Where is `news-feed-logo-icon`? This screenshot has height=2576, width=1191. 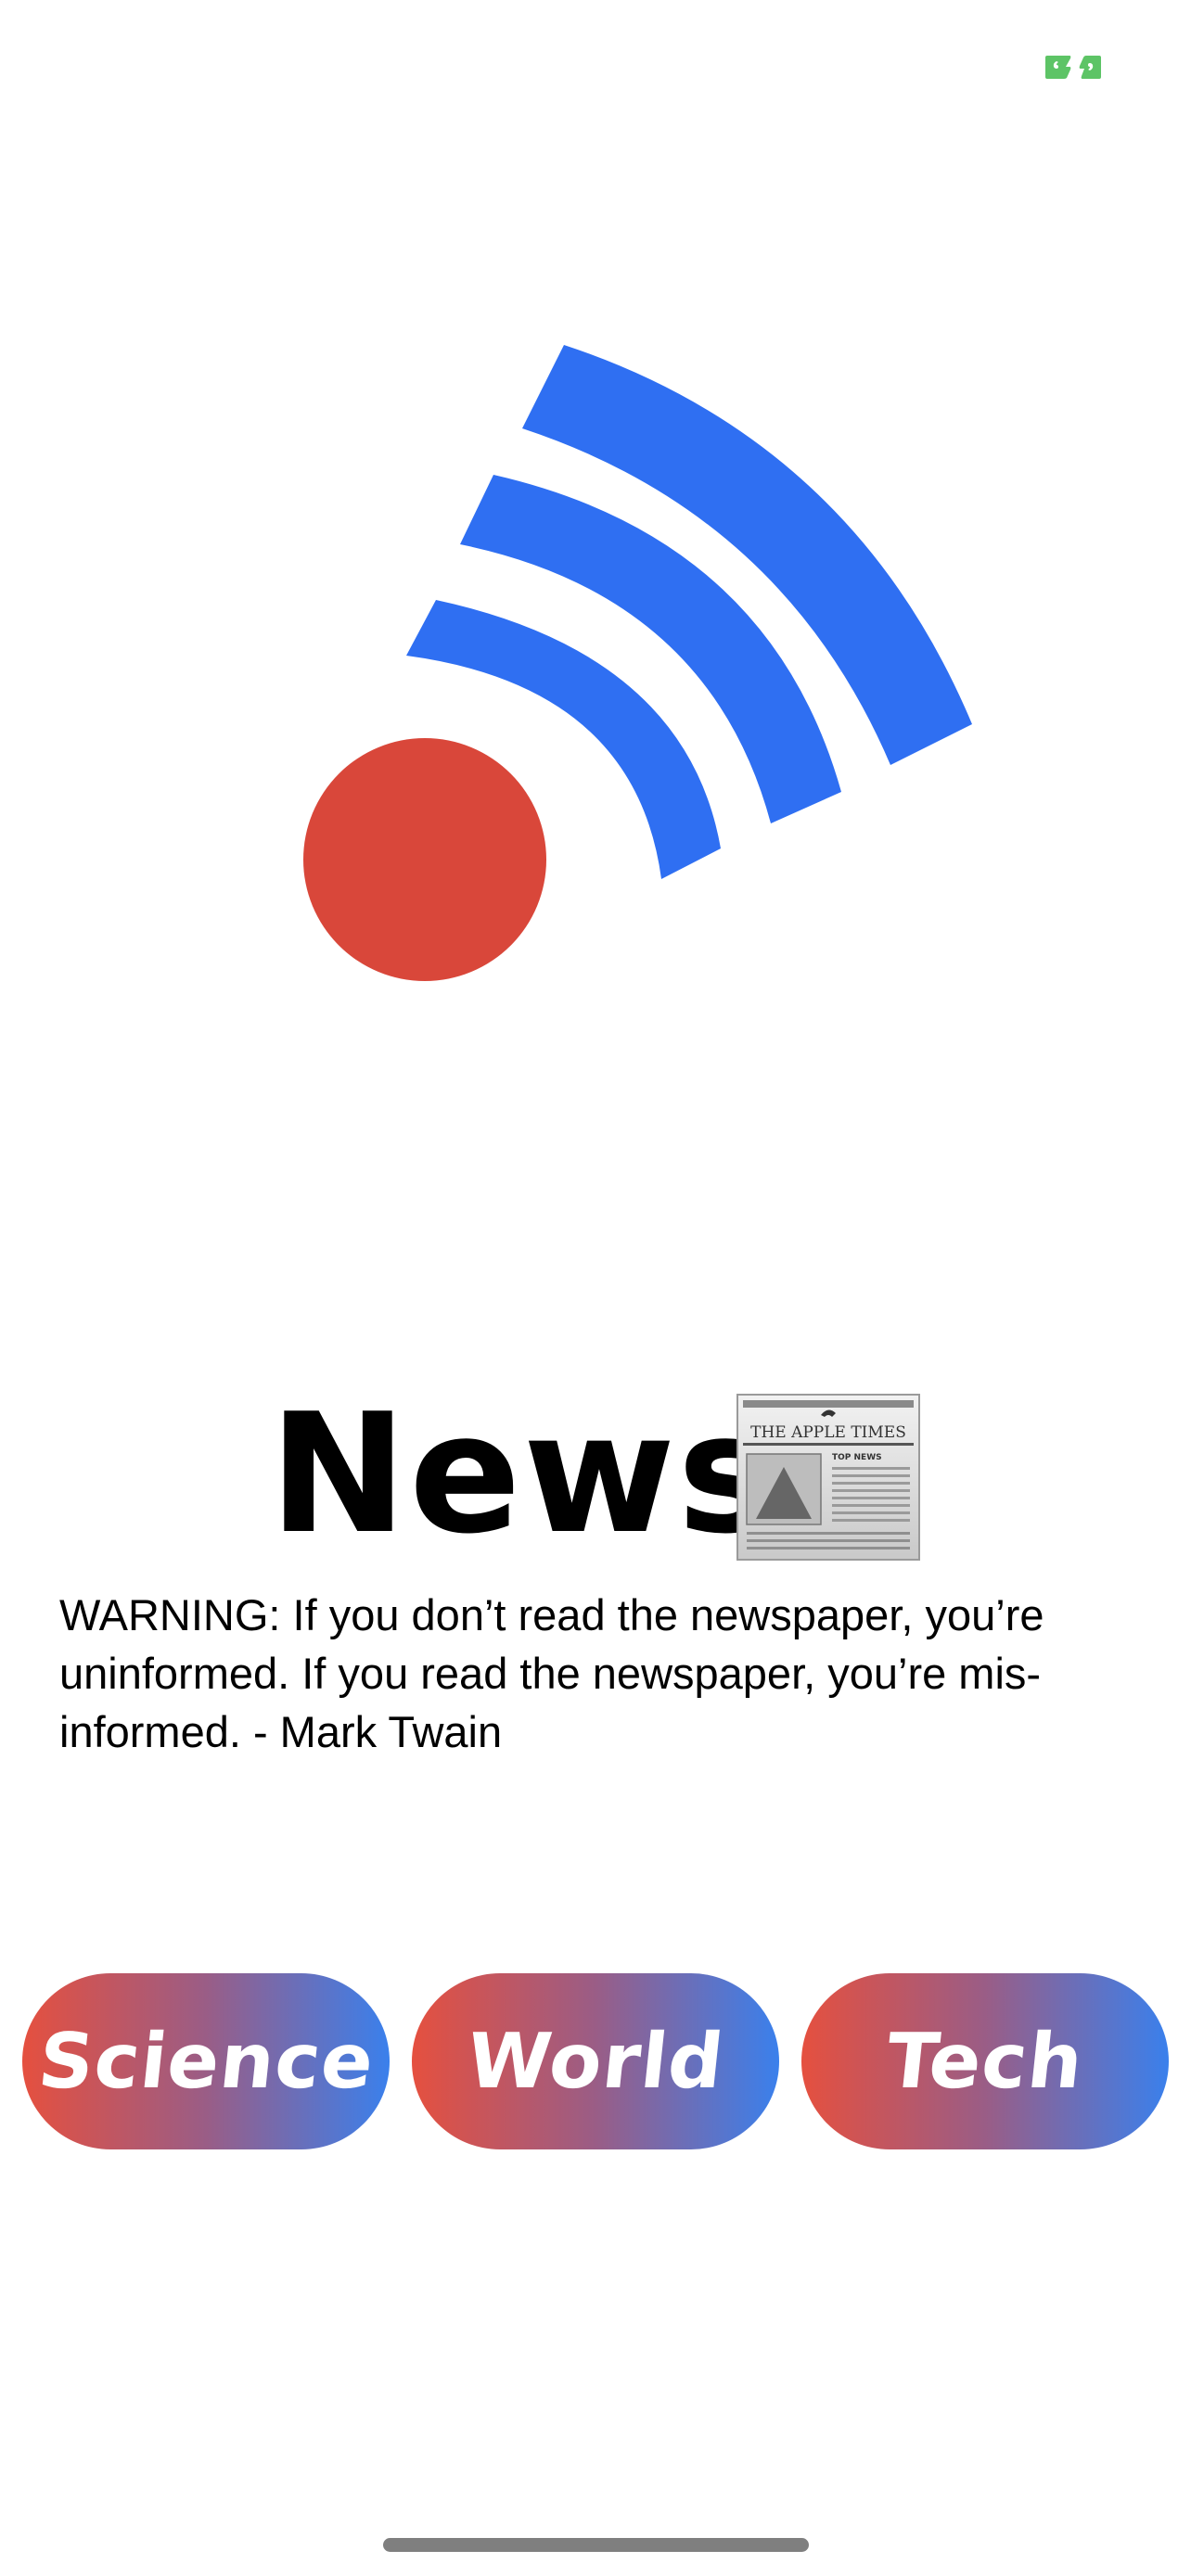
news-feed-logo-icon is located at coordinates (637, 663).